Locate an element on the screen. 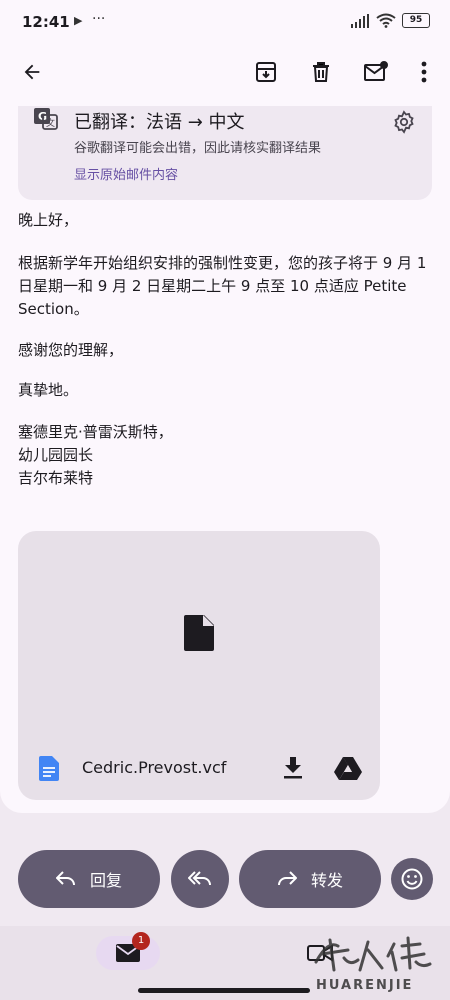 Image resolution: width=450 pixels, height=1000 pixels. emoji-icon is located at coordinates (412, 879).